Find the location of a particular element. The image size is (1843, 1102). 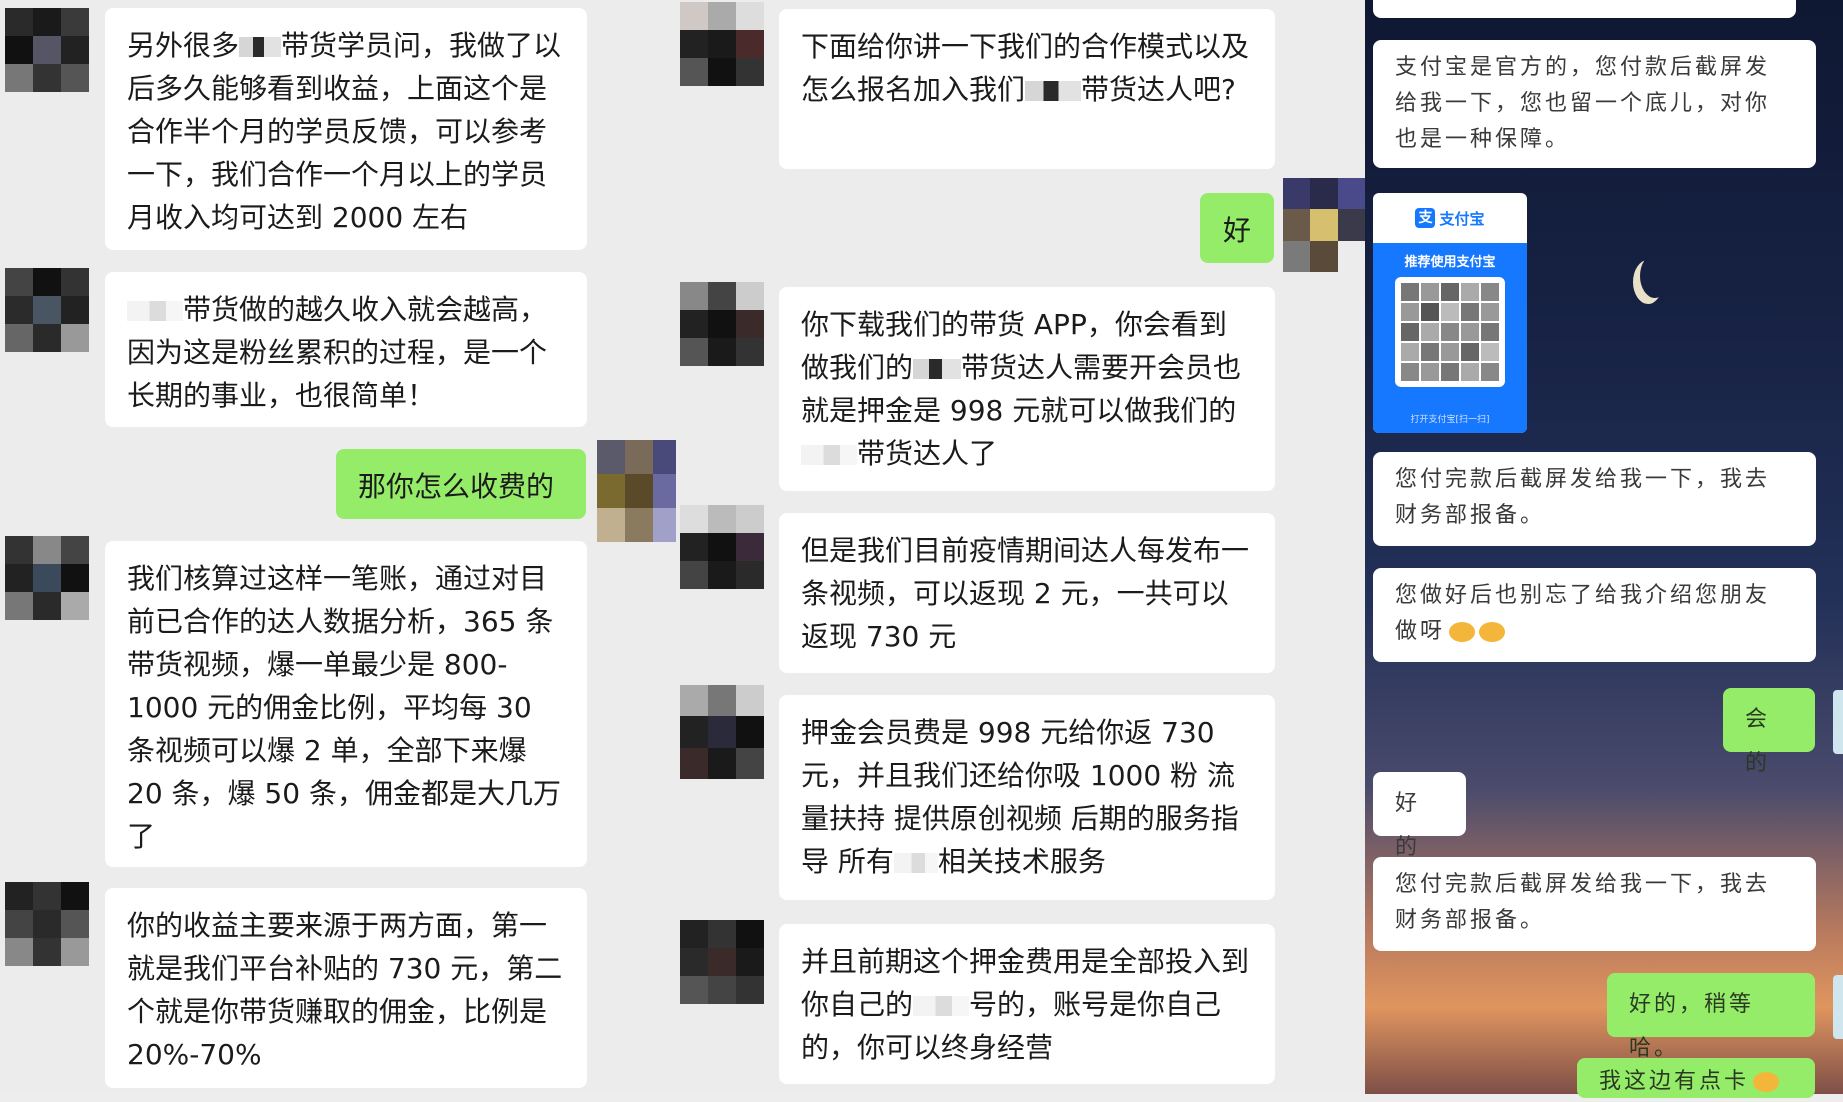

message-bubble-self: 那你怎么收费的 is located at coordinates (461, 484).